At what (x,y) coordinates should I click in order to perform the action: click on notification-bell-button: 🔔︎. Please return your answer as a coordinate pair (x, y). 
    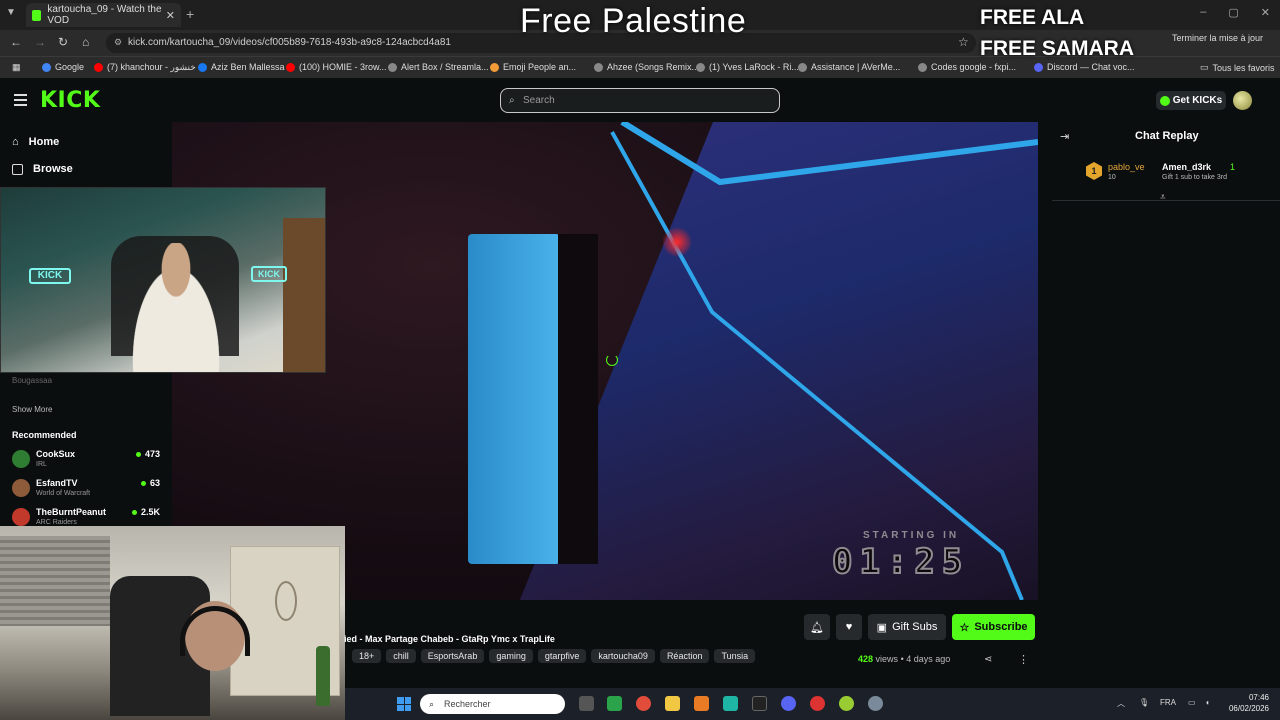
    Looking at the image, I should click on (817, 627).